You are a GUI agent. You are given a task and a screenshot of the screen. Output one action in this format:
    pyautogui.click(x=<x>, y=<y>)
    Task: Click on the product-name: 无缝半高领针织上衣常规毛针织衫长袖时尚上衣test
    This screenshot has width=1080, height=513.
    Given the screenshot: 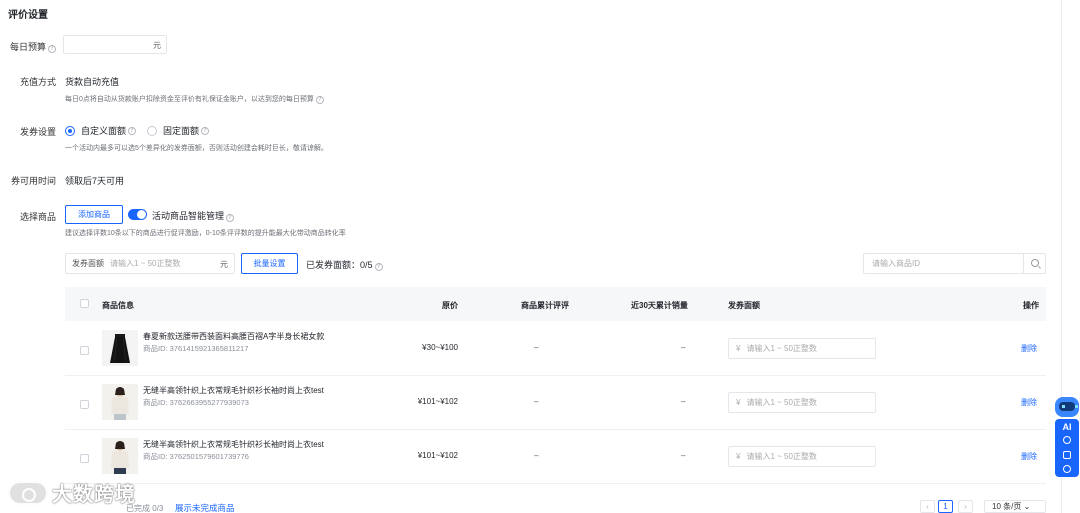 What is the action you would take?
    pyautogui.click(x=233, y=444)
    